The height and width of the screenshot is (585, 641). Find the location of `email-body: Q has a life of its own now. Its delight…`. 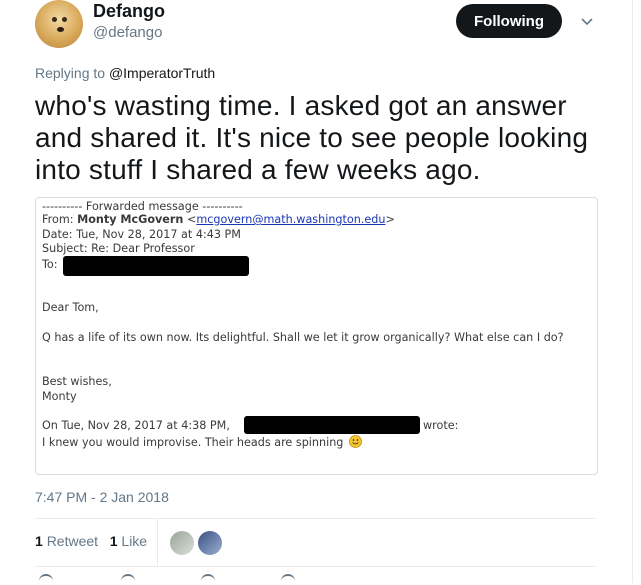

email-body: Q has a life of its own now. Its delight… is located at coordinates (303, 337).